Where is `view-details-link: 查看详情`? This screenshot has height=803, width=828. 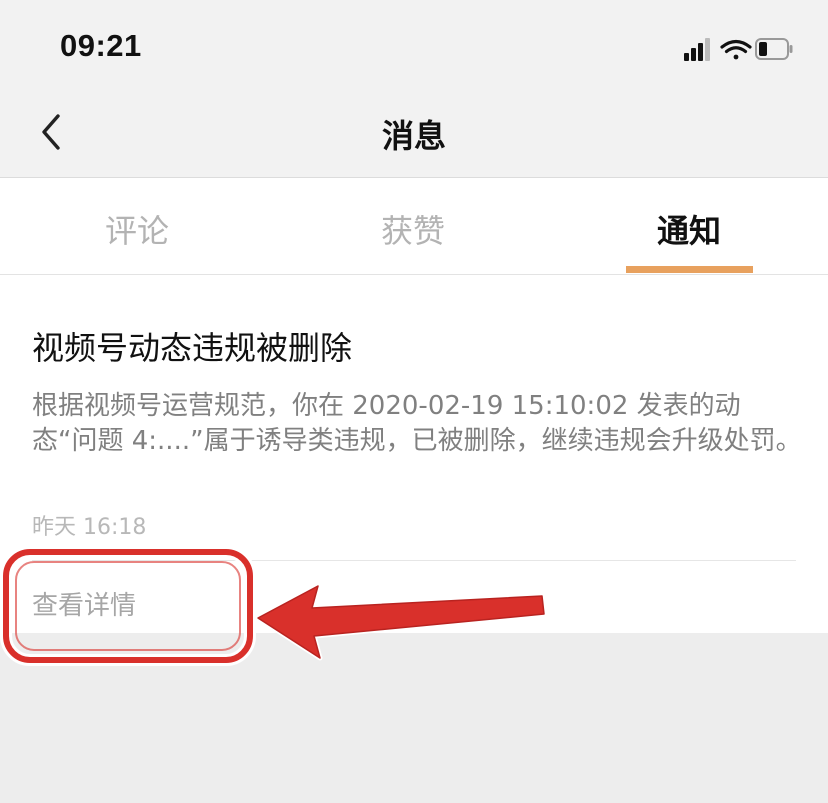 view-details-link: 查看详情 is located at coordinates (84, 603).